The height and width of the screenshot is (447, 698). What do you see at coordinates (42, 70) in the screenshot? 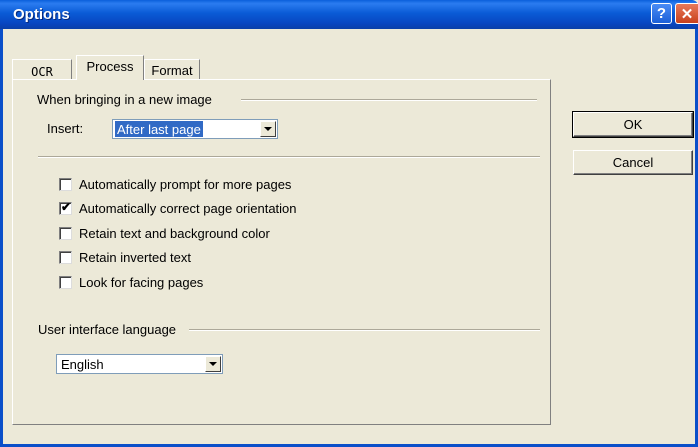
I see `tab-ocr: OCR` at bounding box center [42, 70].